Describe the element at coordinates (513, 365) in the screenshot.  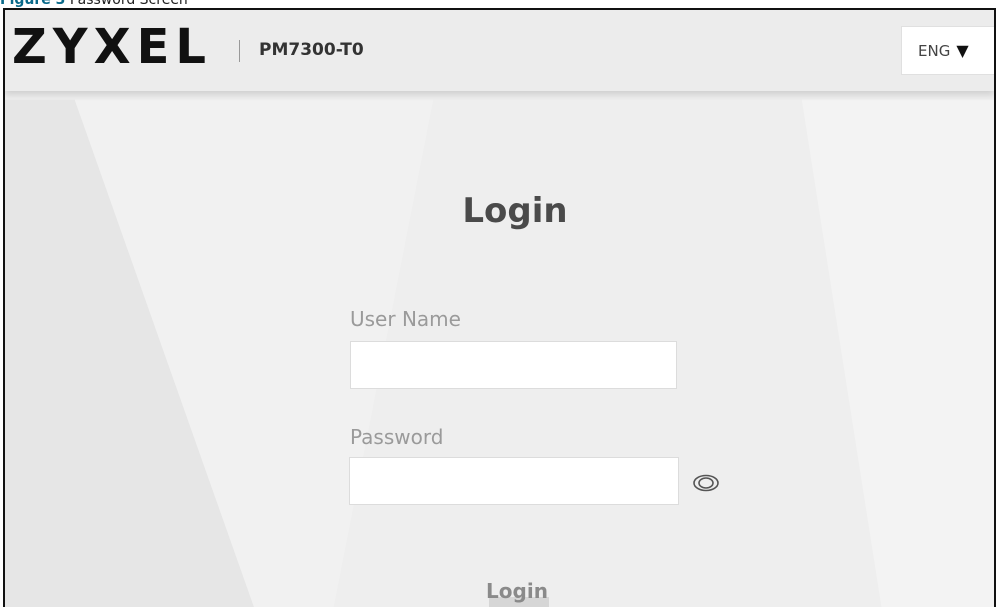
I see `username-input` at that location.